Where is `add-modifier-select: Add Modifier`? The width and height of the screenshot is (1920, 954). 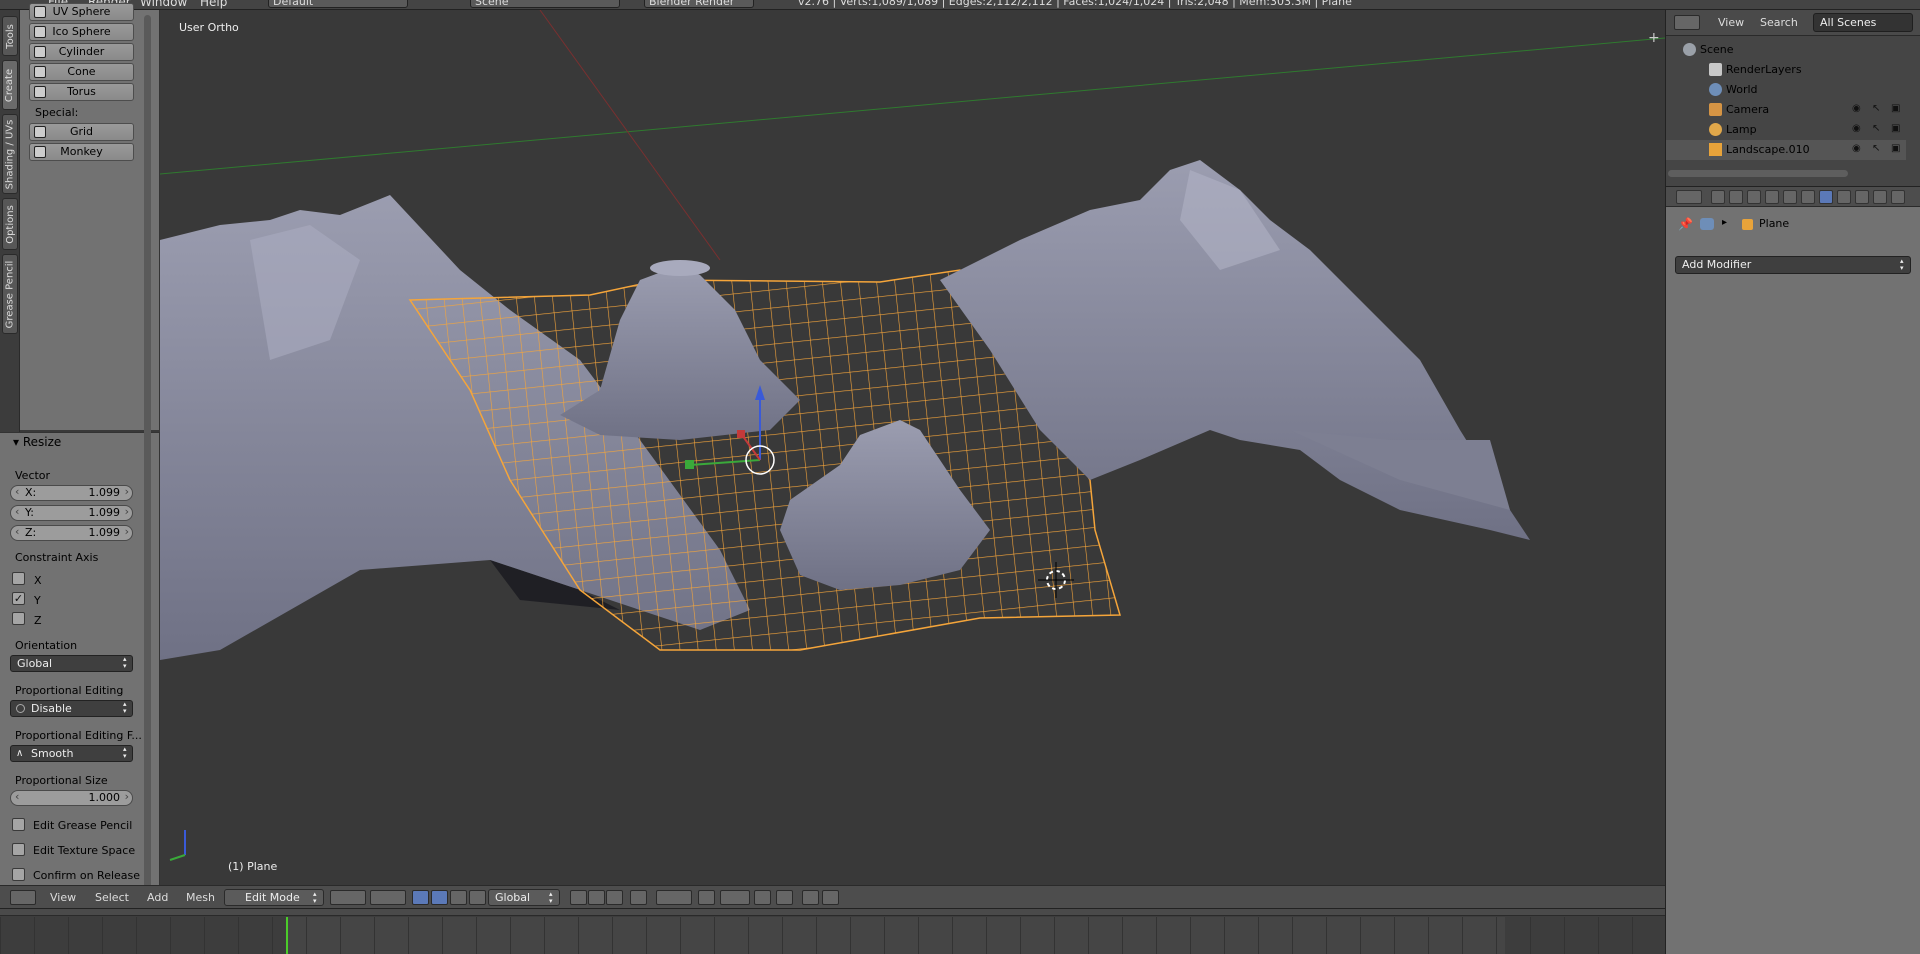
add-modifier-select: Add Modifier is located at coordinates (1793, 265).